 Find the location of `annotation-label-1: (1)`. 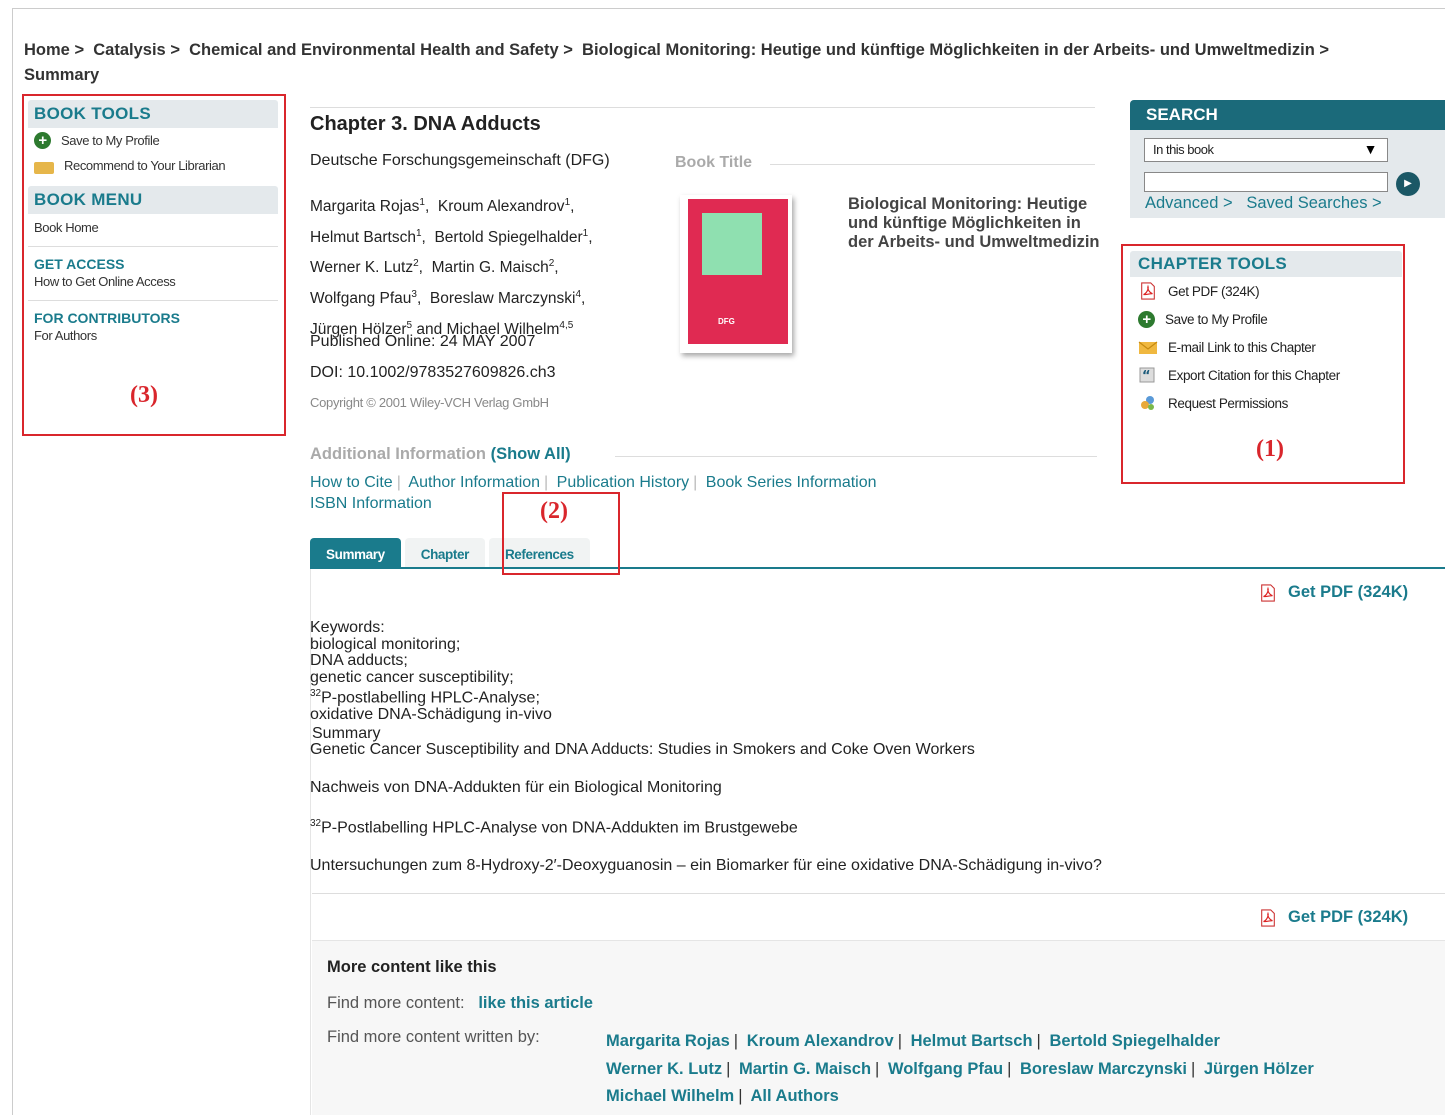

annotation-label-1: (1) is located at coordinates (1270, 449).